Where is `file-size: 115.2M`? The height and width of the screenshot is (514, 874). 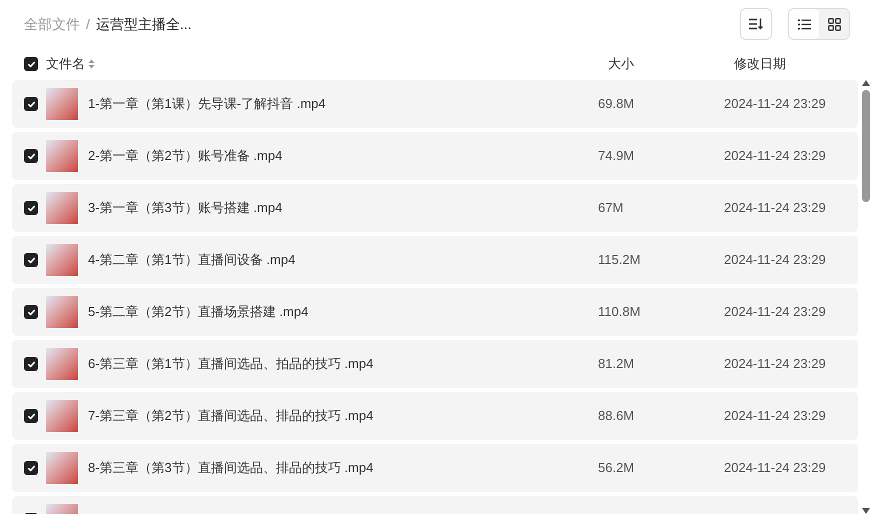
file-size: 115.2M is located at coordinates (620, 260).